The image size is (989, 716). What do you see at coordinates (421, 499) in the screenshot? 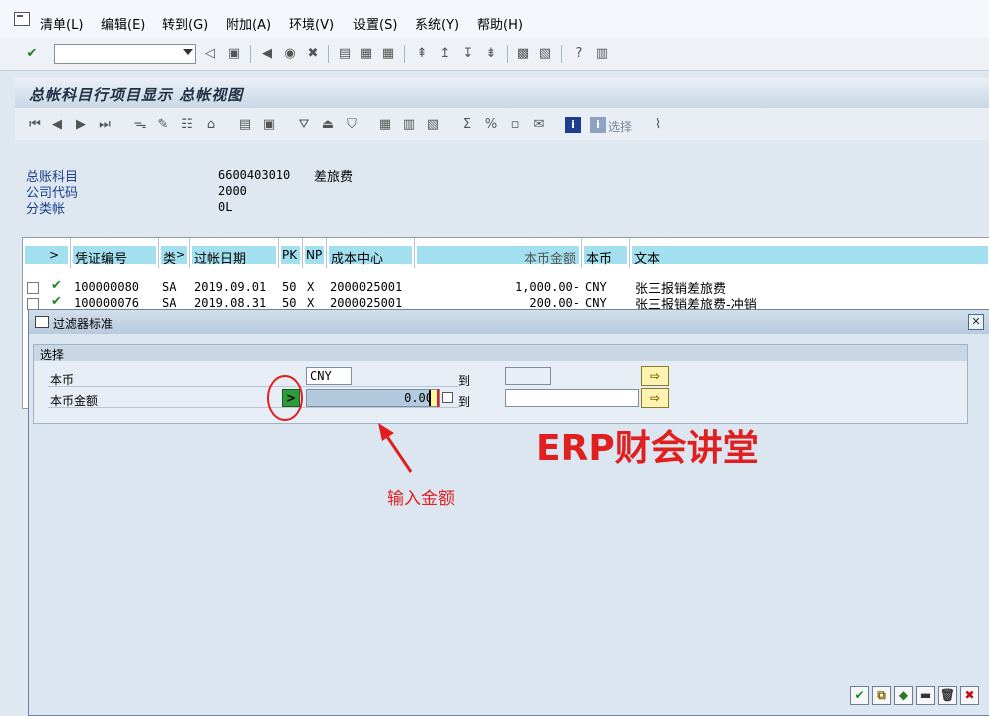
I see `annotation-hint-text: 输入金额` at bounding box center [421, 499].